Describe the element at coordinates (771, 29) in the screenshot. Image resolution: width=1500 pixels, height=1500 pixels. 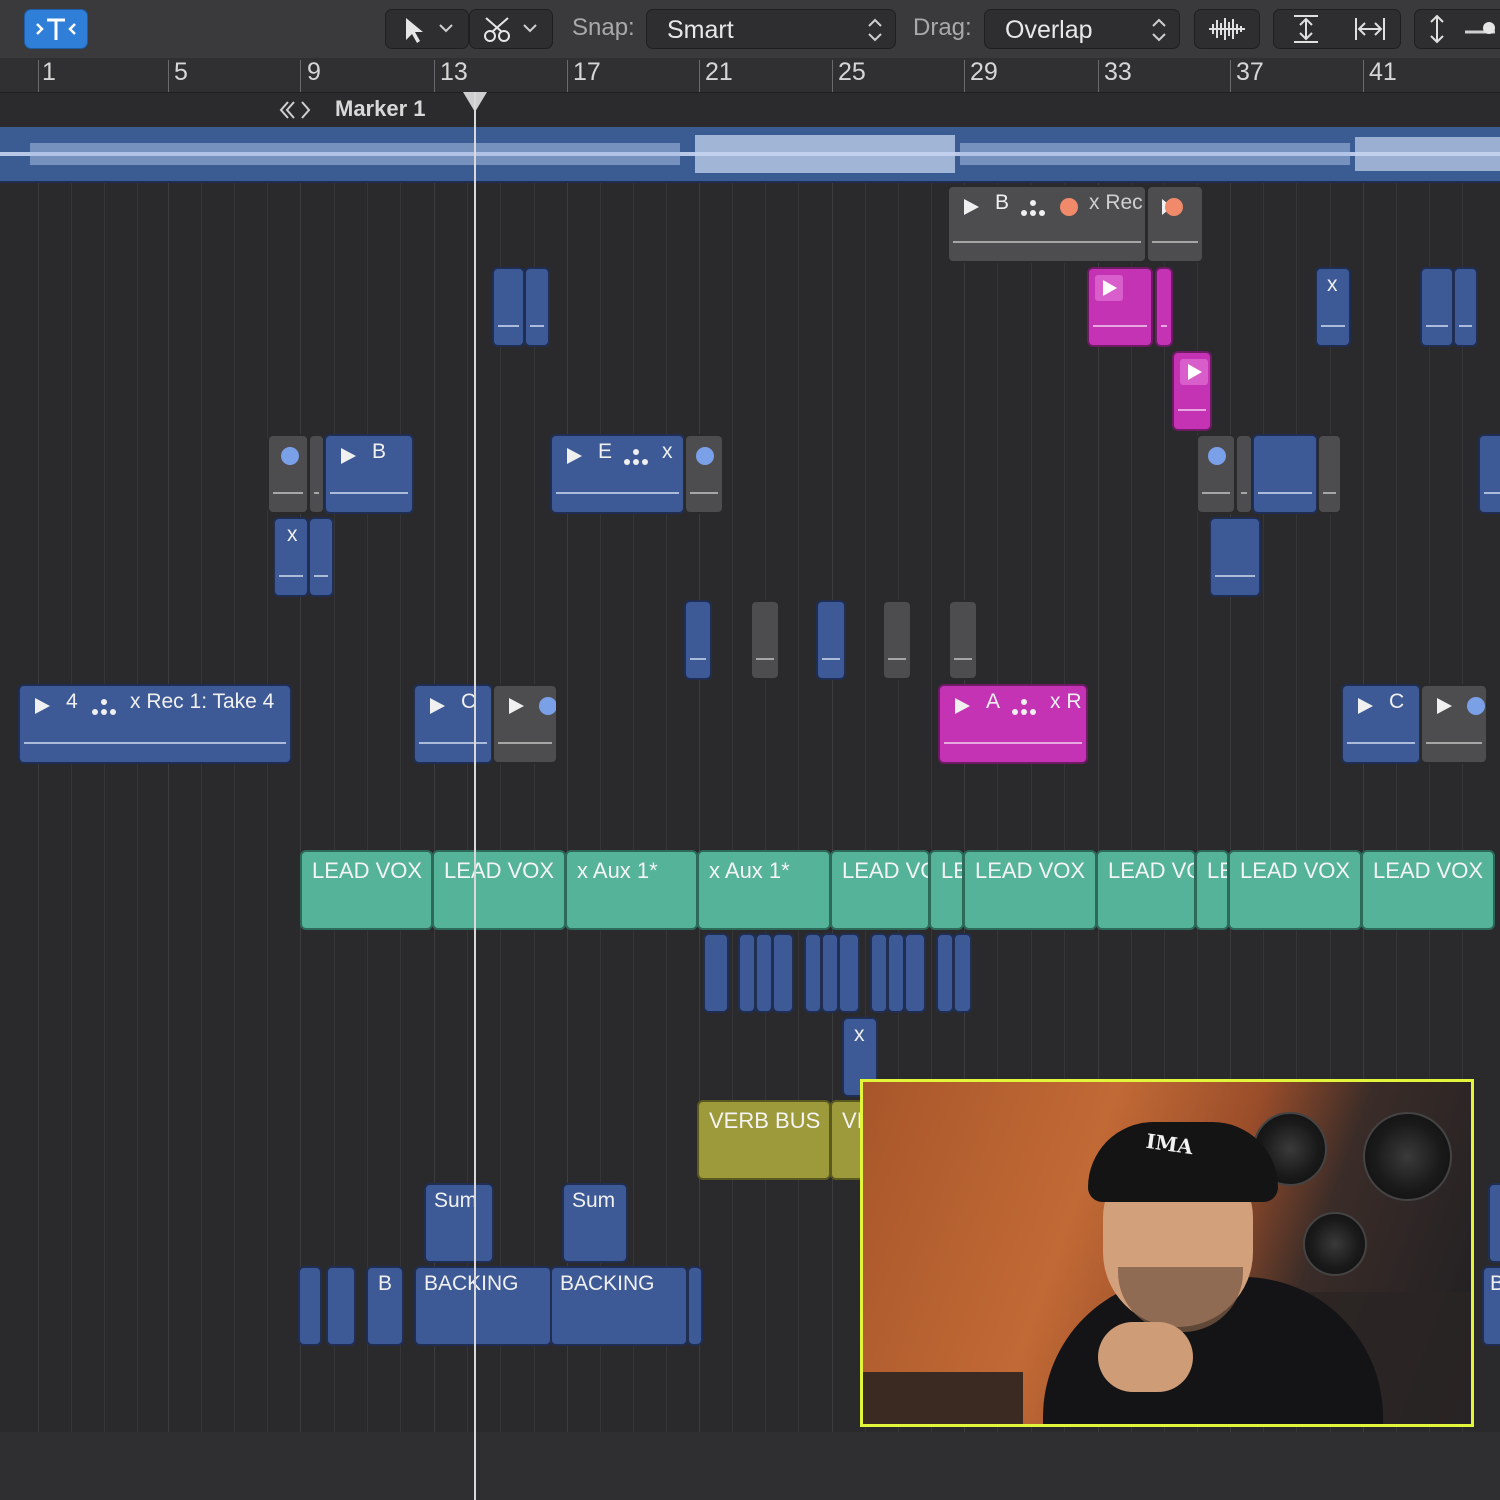
I see `snap-select: Smart` at that location.